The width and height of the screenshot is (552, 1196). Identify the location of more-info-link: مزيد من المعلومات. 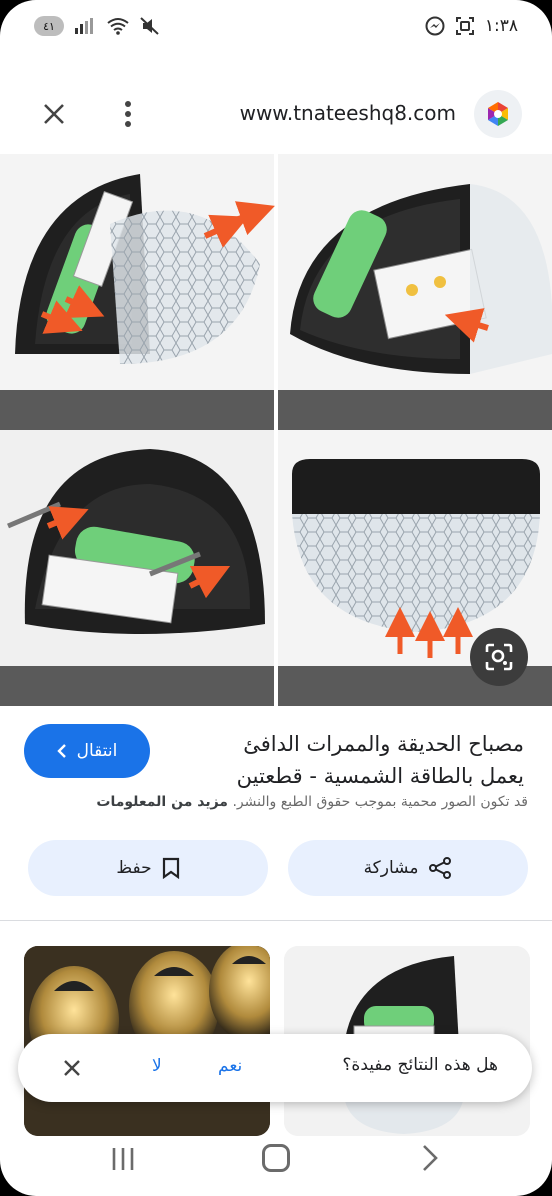
(162, 802).